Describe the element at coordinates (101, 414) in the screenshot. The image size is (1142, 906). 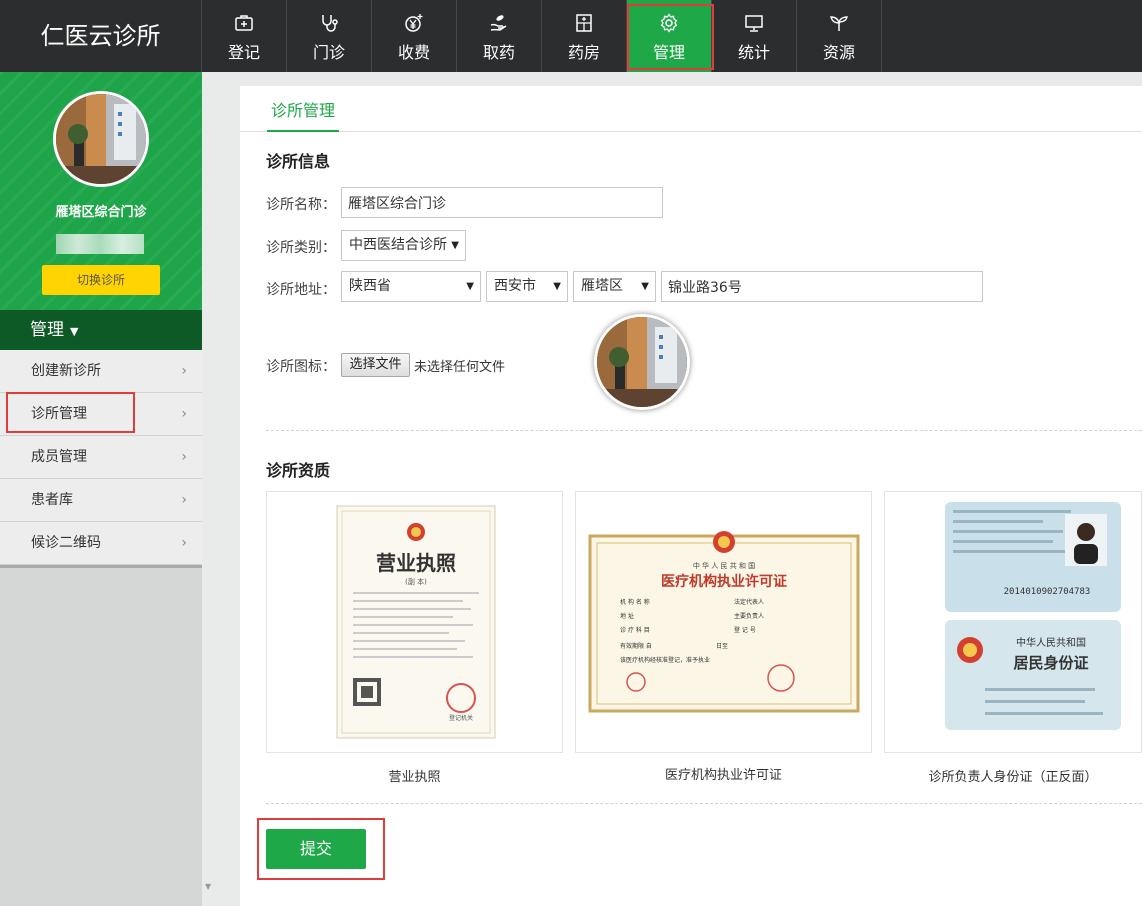
I see `sidebar-item-clinic-management: 诊所管理 ›` at that location.